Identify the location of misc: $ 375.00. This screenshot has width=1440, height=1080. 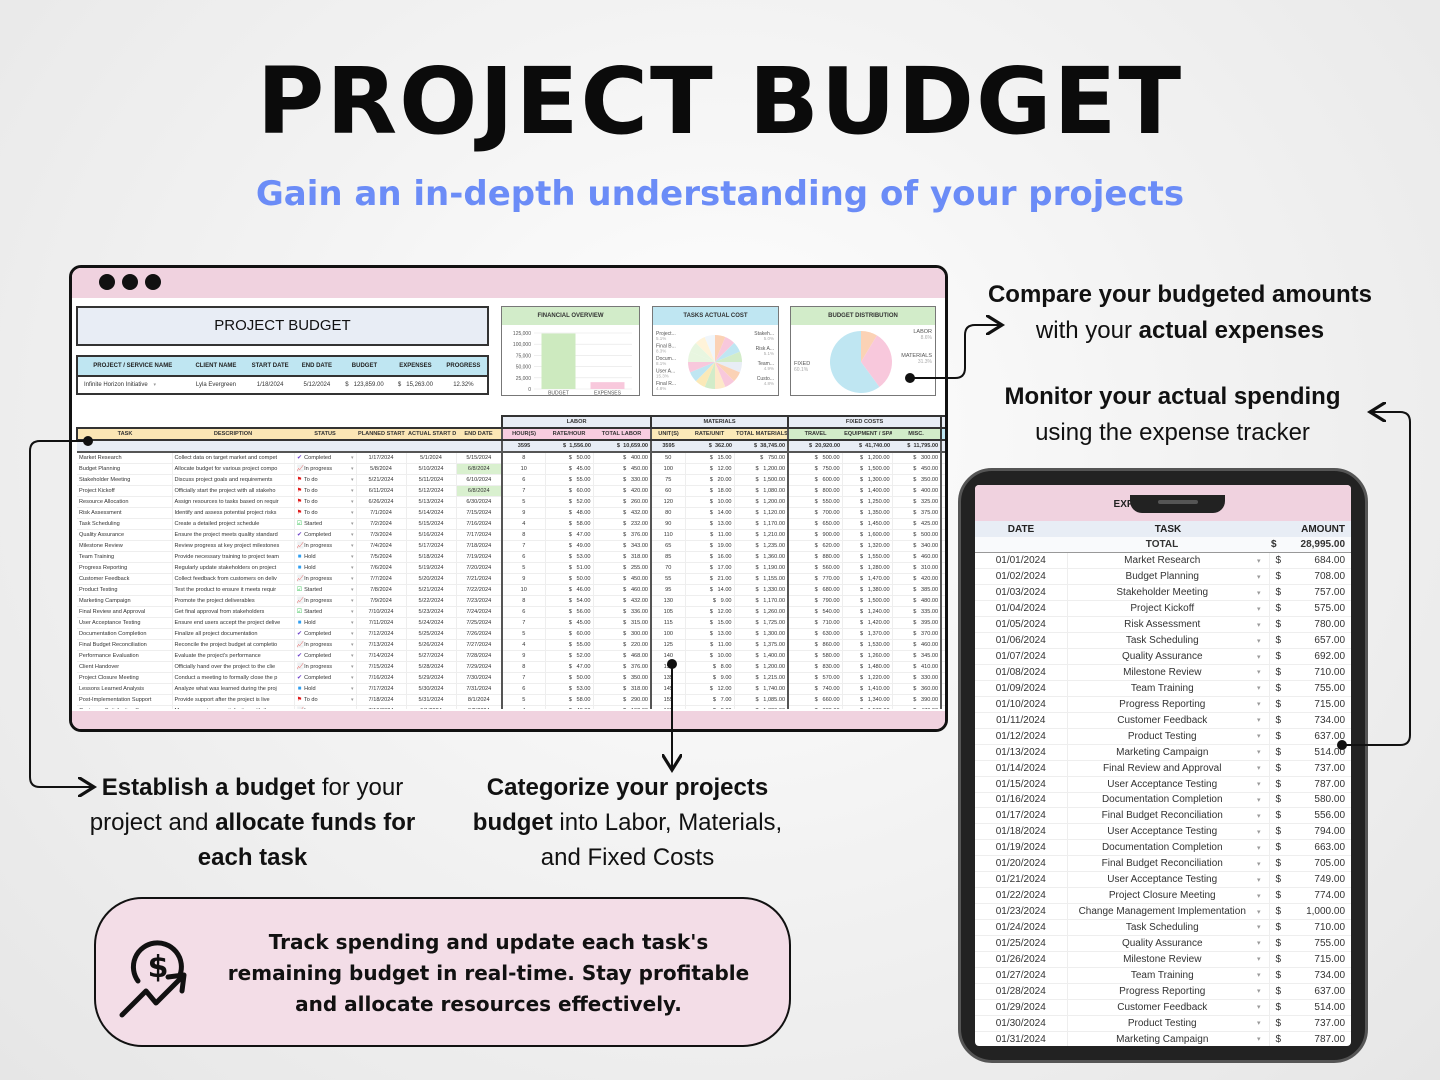
(917, 513).